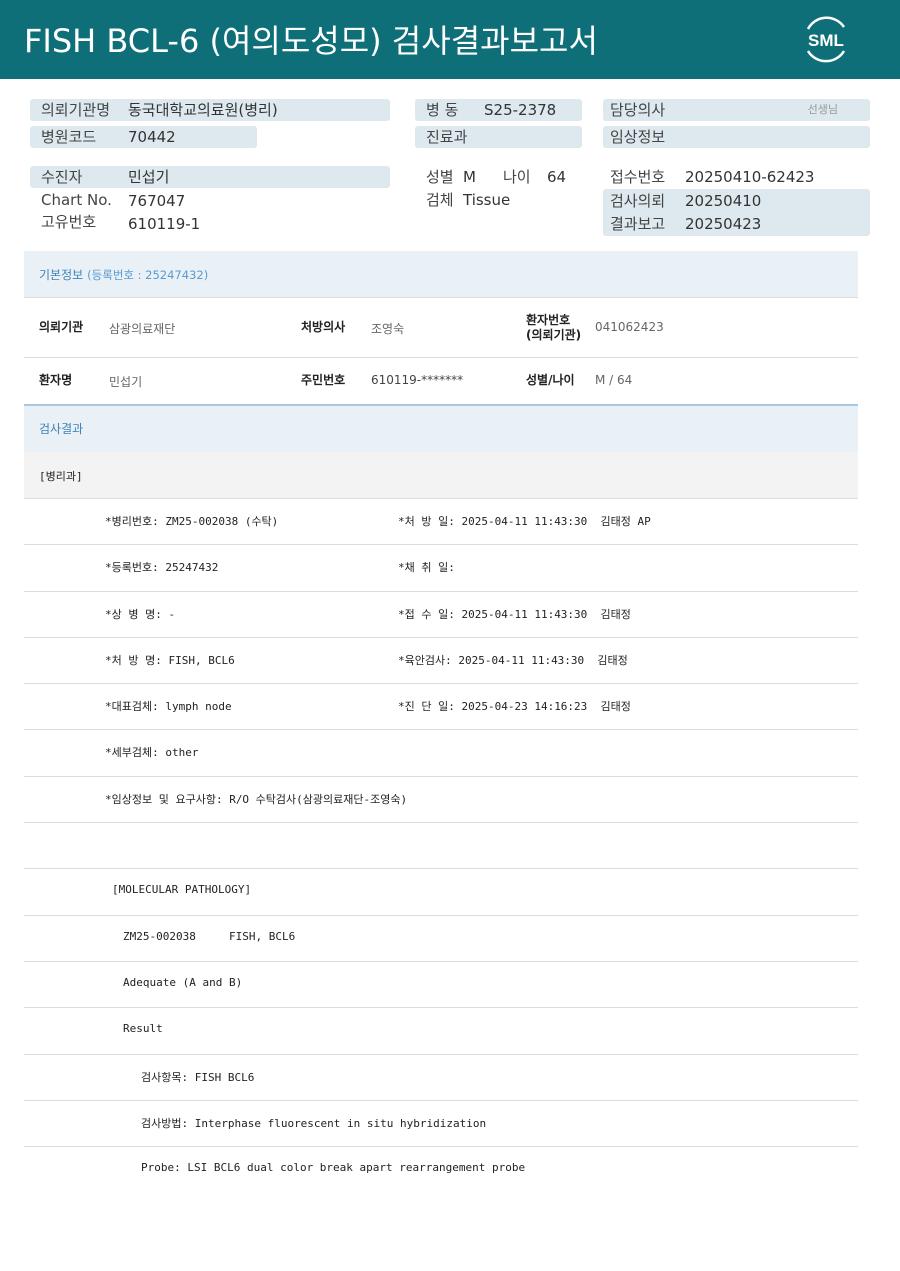  I want to click on report-header: FISH BCL-6 (여의도성모) 검사결과보고서 SML, so click(450, 39).